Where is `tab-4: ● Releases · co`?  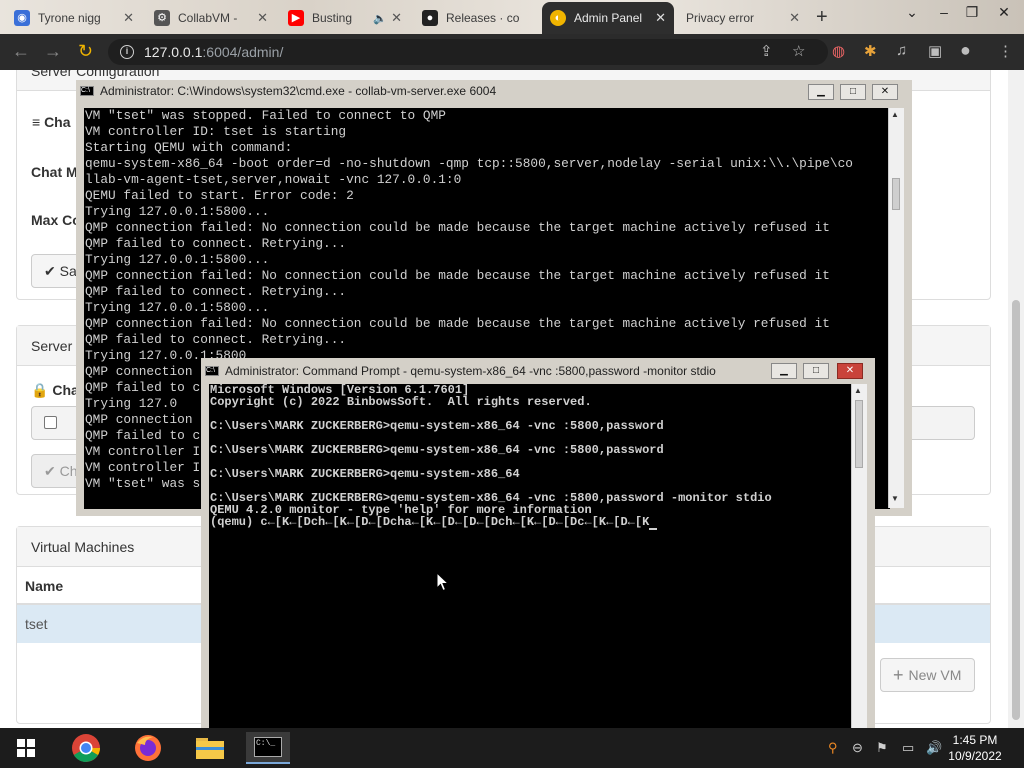 tab-4: ● Releases · co is located at coordinates (477, 18).